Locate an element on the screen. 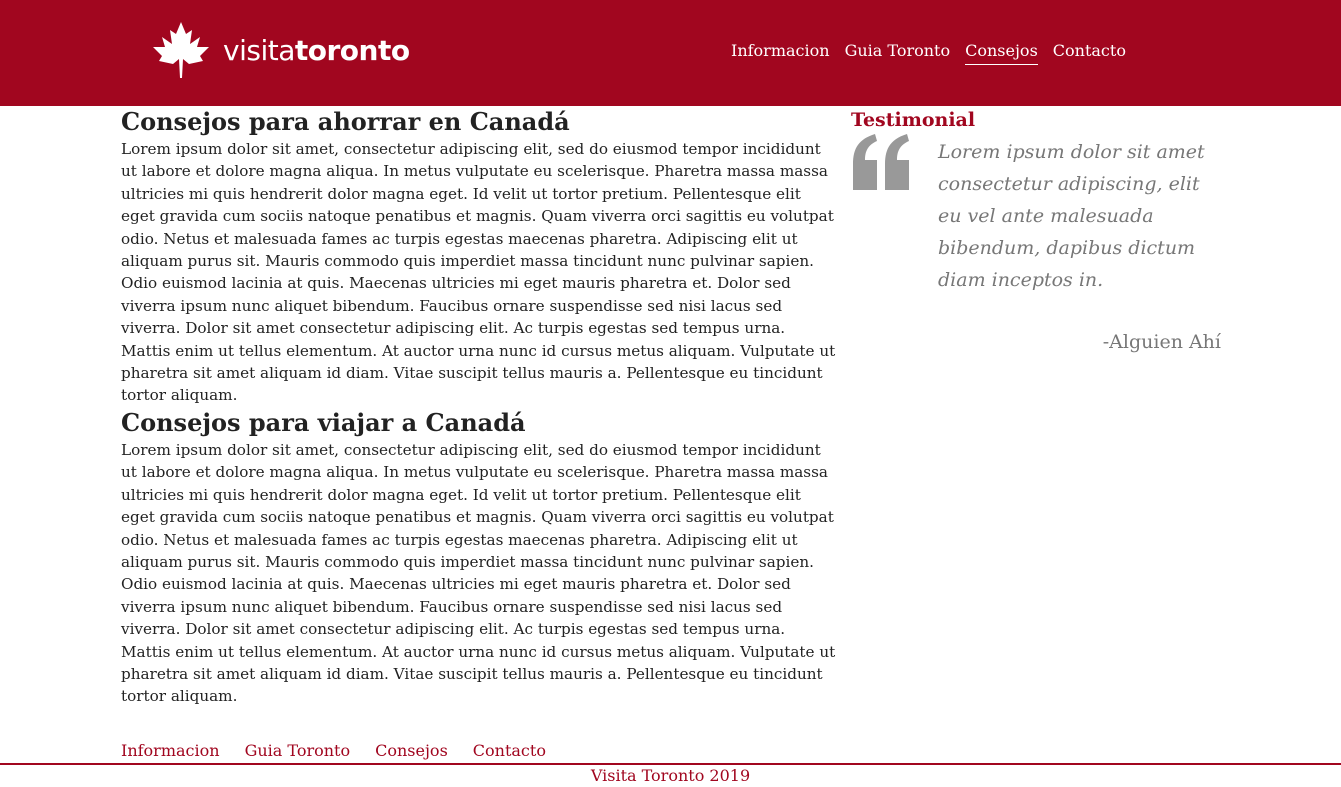  nav-link-consejos: Consejos is located at coordinates (1001, 52).